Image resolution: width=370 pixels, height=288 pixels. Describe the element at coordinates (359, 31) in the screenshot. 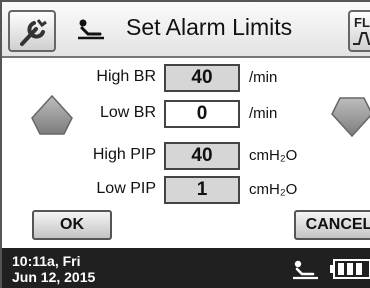

I see `flow-button: FL` at that location.